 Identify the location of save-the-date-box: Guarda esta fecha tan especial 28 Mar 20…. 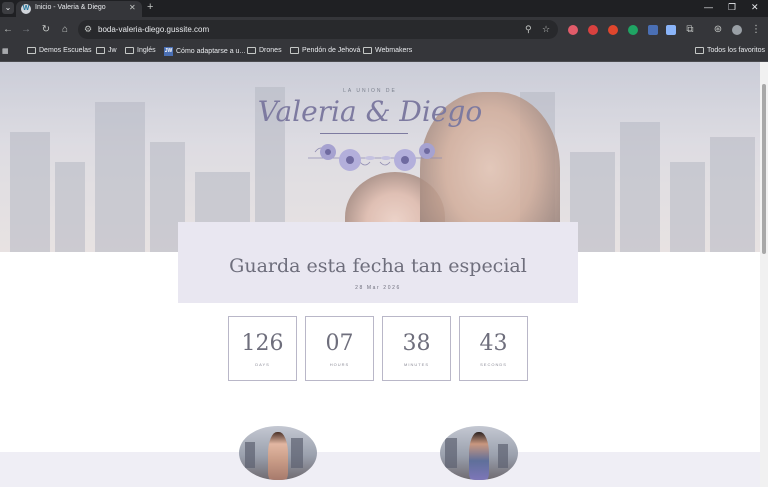
(378, 262).